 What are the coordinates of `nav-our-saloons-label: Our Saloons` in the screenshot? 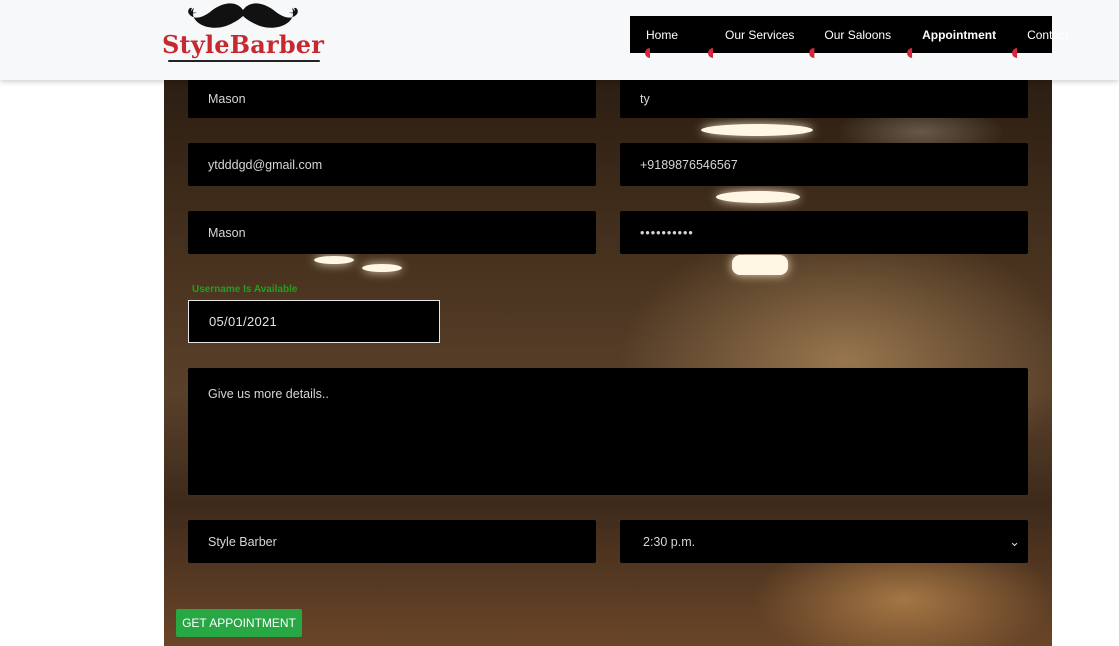 It's located at (858, 34).